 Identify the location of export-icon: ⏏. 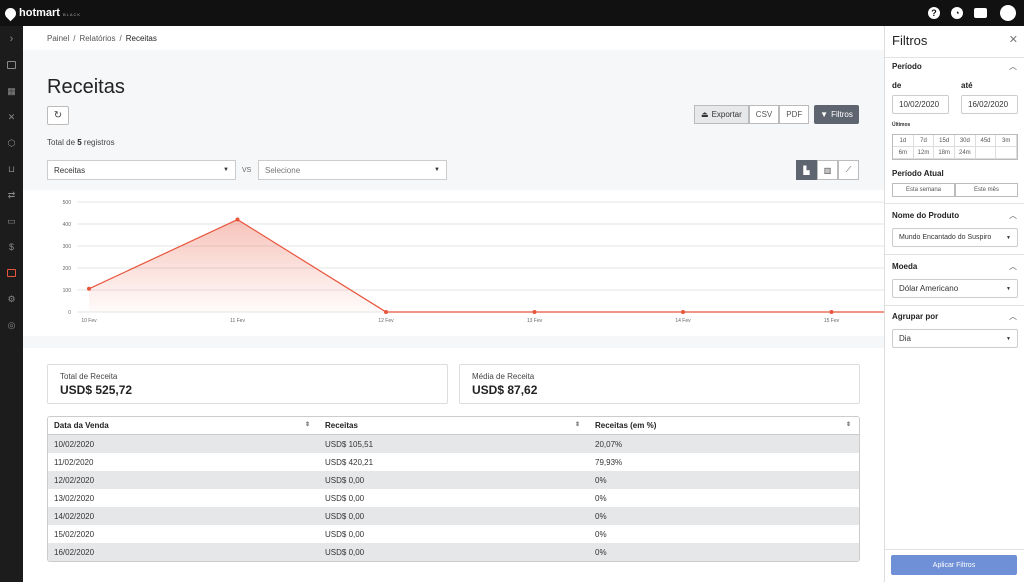
(705, 114).